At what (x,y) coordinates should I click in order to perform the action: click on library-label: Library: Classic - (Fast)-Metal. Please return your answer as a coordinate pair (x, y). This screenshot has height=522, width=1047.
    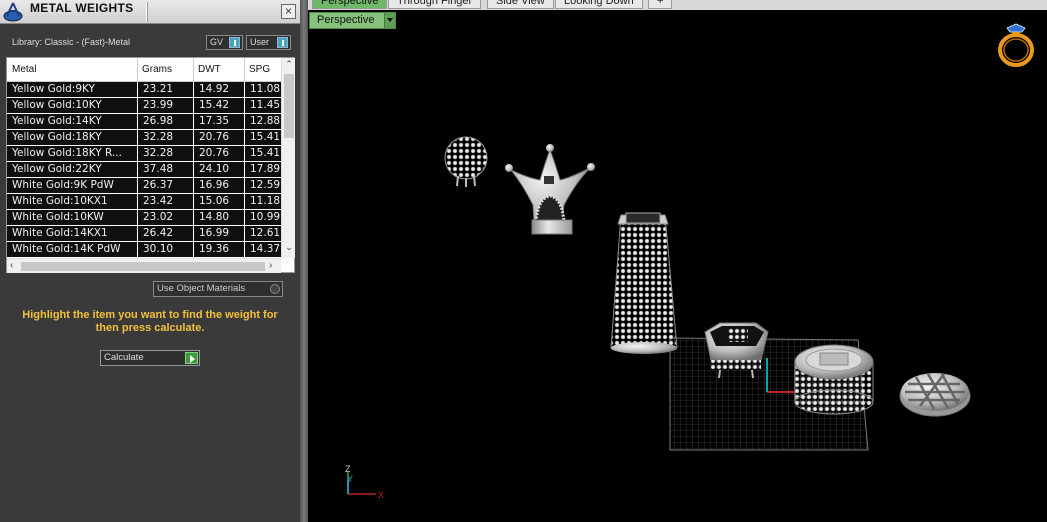
    Looking at the image, I should click on (71, 42).